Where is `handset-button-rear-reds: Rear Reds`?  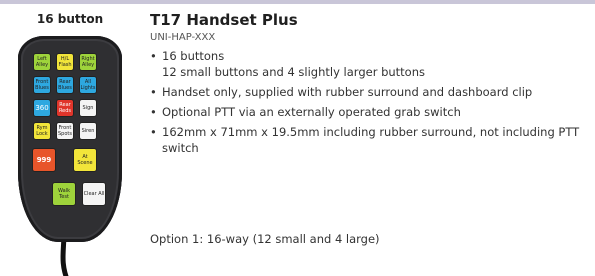 handset-button-rear-reds: Rear Reds is located at coordinates (65, 108).